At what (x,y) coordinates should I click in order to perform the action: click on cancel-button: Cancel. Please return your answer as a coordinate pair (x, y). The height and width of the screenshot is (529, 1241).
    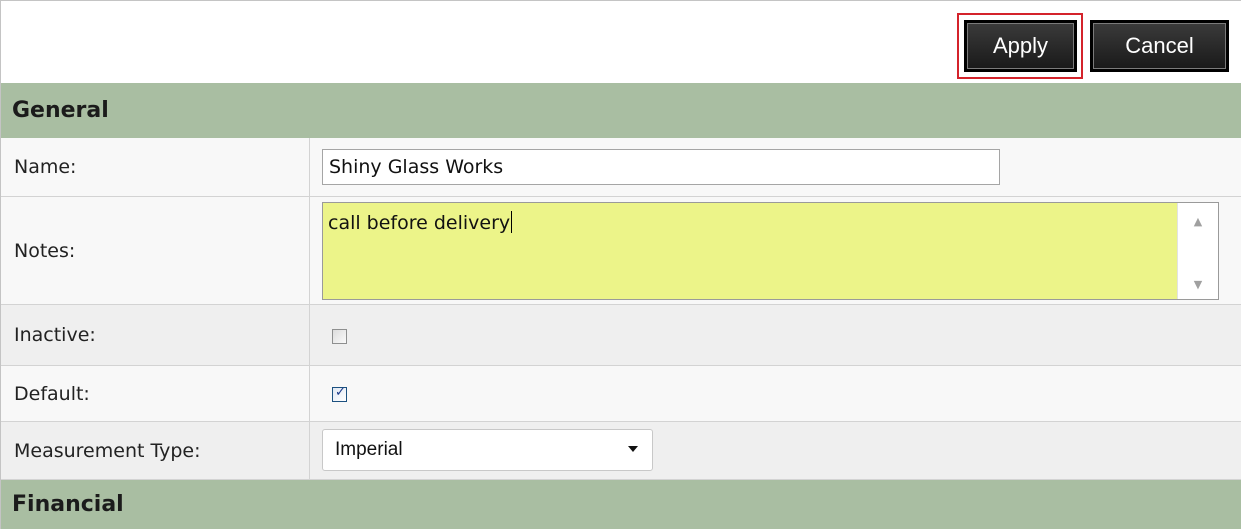
    Looking at the image, I should click on (1159, 46).